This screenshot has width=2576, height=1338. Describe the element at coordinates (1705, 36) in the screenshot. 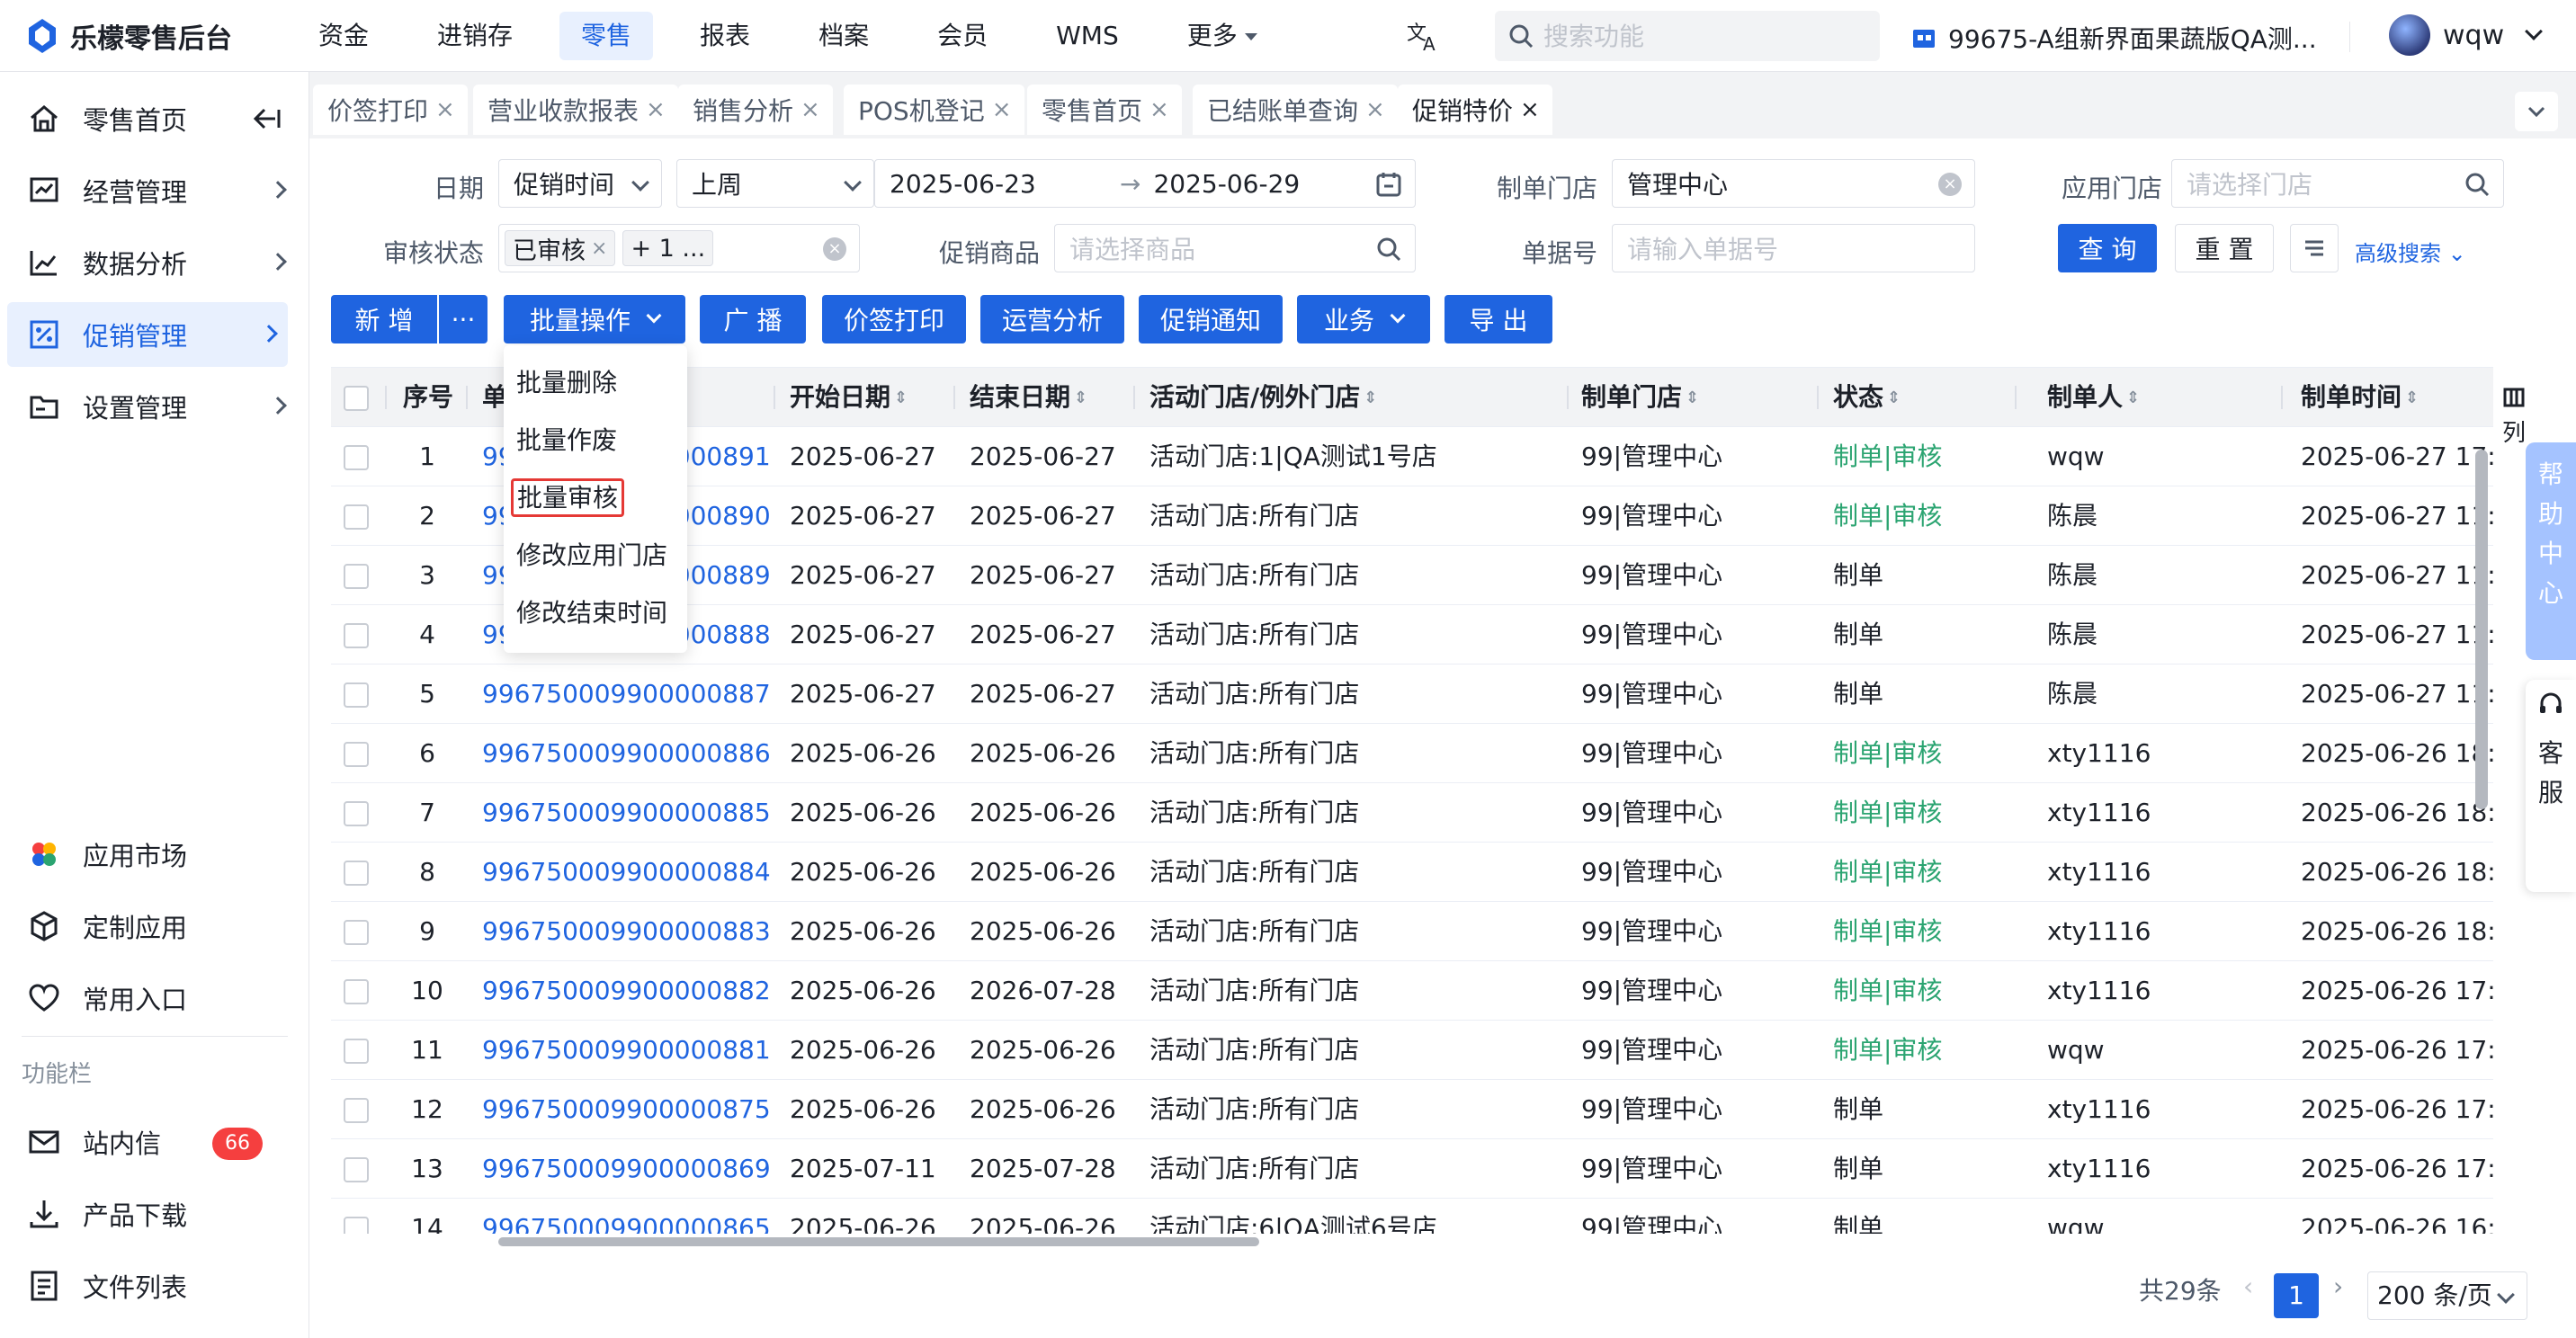

I see `top-search-input` at that location.